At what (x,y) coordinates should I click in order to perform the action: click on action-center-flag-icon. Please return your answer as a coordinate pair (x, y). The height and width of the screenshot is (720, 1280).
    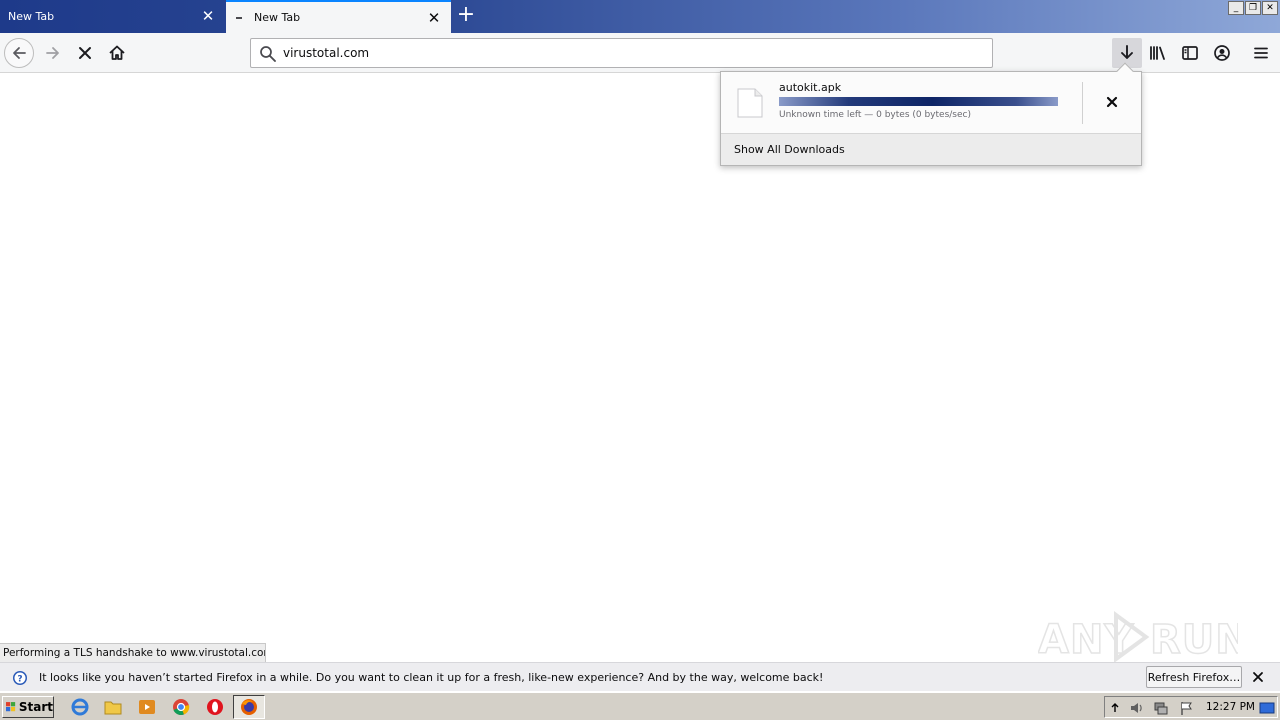
    Looking at the image, I should click on (1187, 708).